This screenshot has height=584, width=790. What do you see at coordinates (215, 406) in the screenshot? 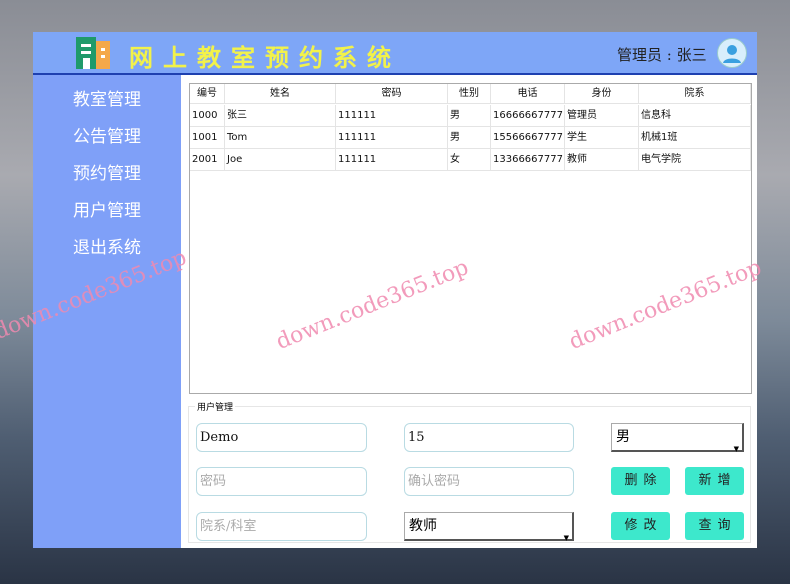
I see `group-label: 用户管理` at bounding box center [215, 406].